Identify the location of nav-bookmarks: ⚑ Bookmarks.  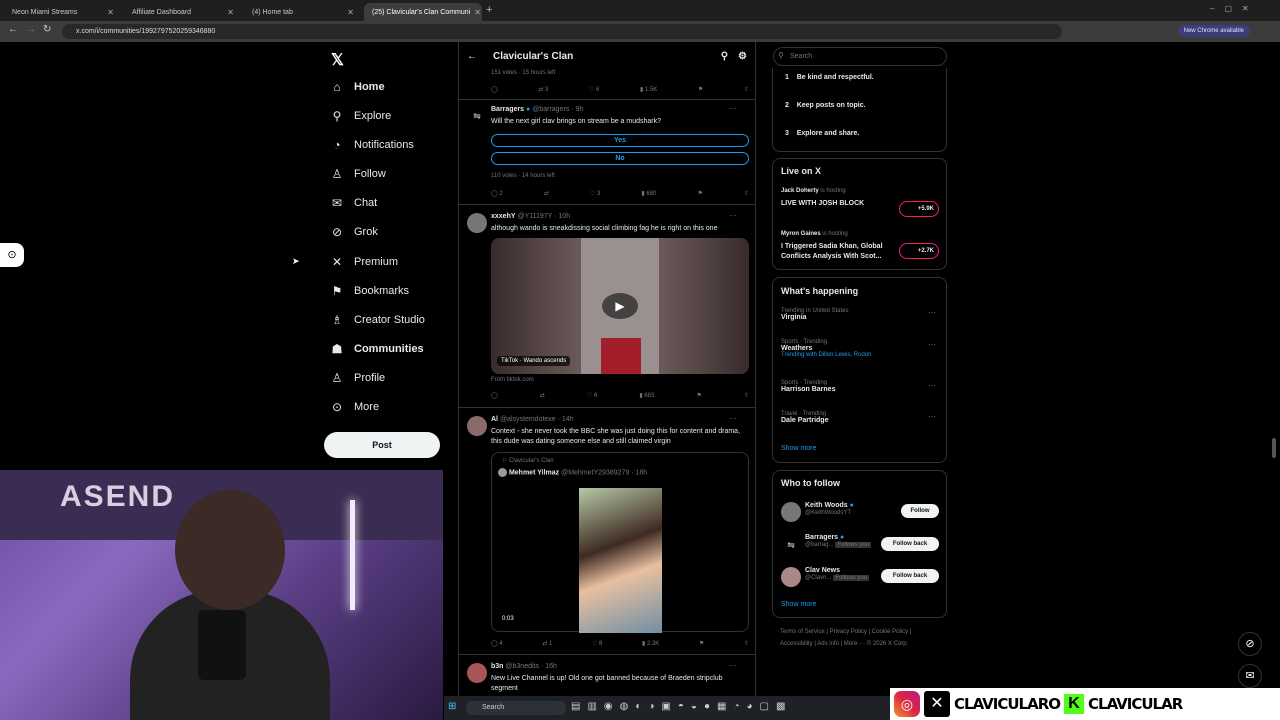
(369, 291).